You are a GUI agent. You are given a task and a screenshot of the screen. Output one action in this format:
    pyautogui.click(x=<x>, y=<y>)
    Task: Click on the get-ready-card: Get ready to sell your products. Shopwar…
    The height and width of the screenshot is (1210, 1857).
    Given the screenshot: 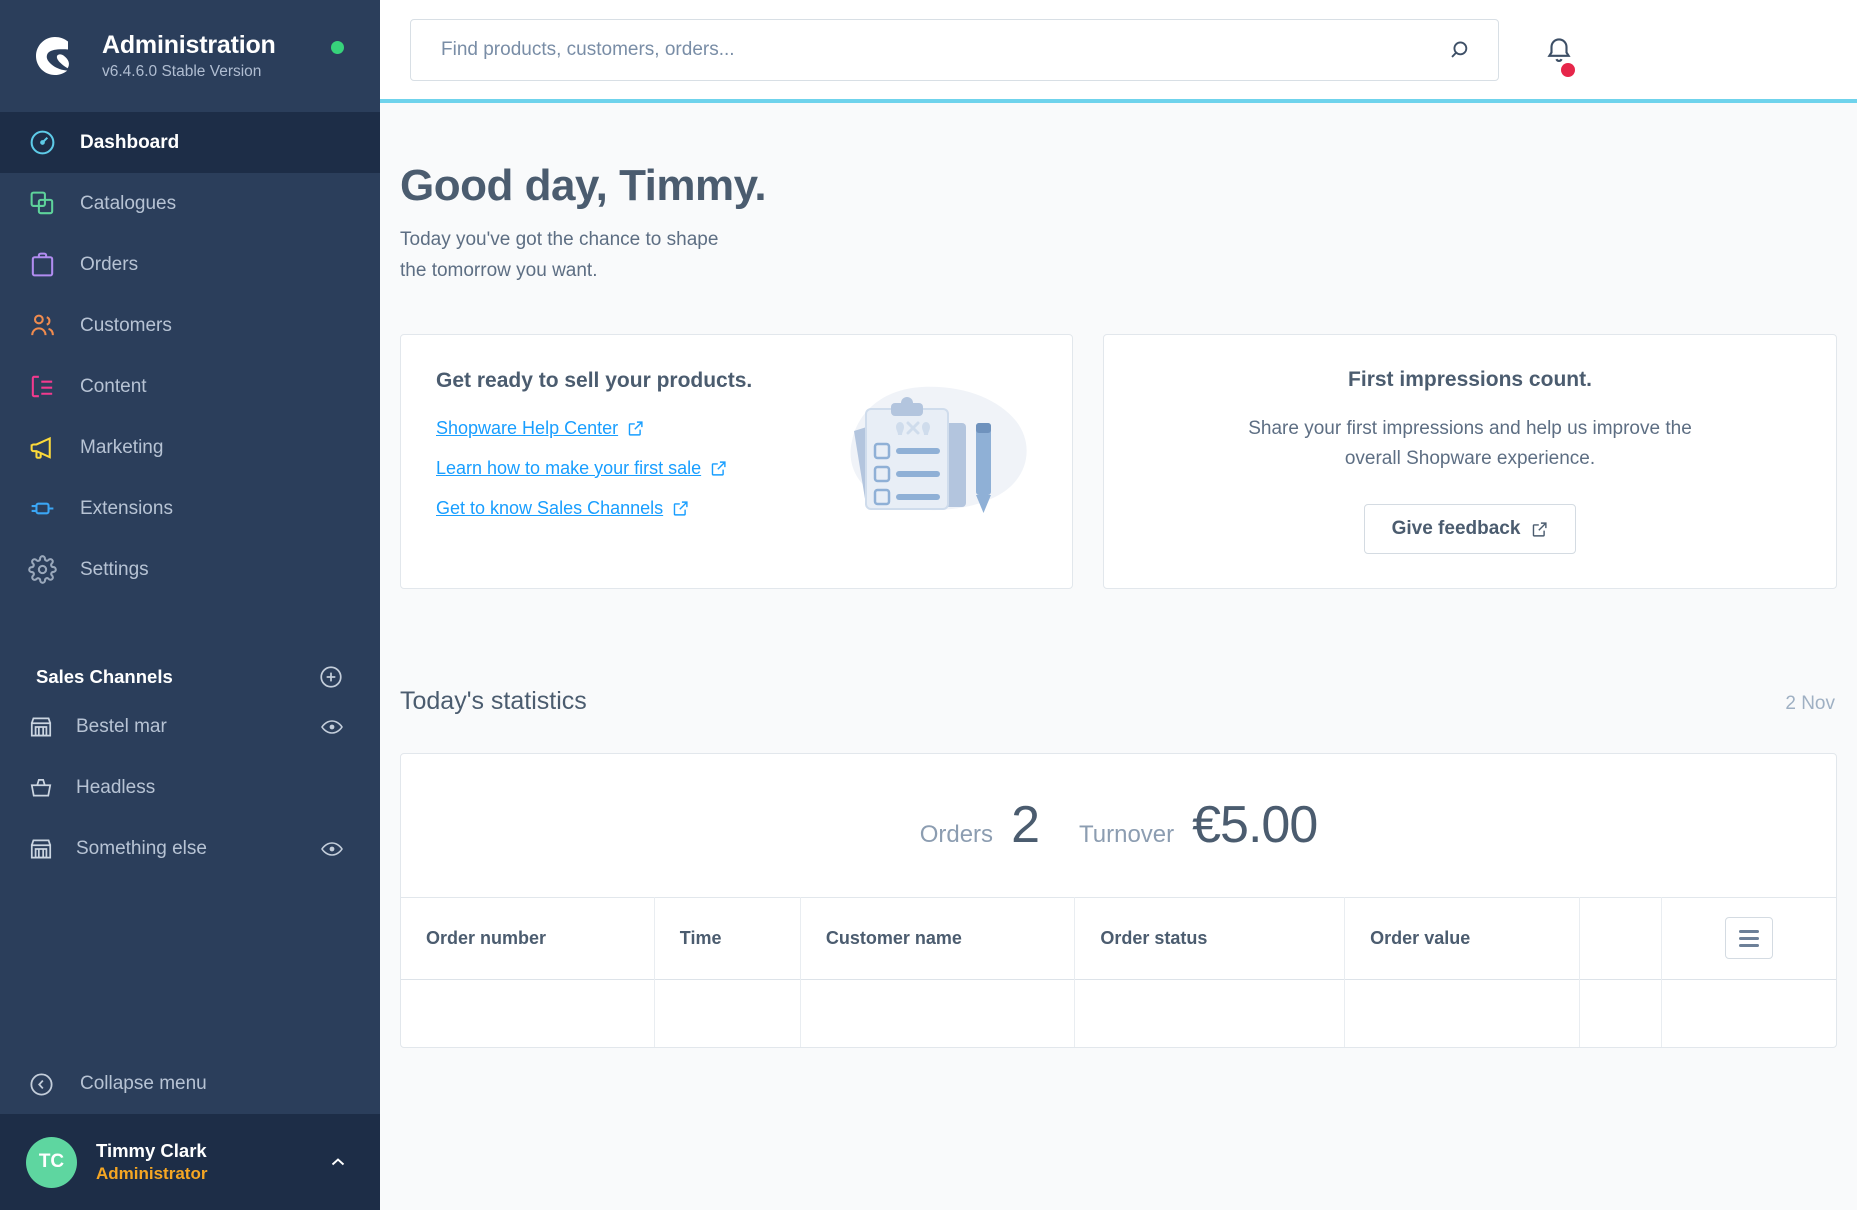 What is the action you would take?
    pyautogui.click(x=736, y=461)
    